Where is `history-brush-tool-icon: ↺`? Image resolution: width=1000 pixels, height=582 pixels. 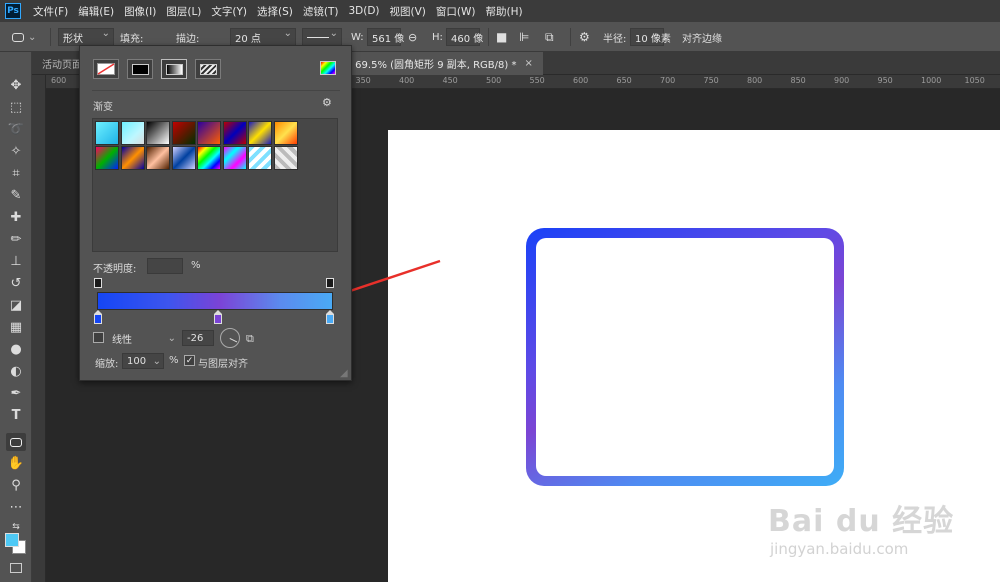
history-brush-tool-icon: ↺ is located at coordinates (16, 283).